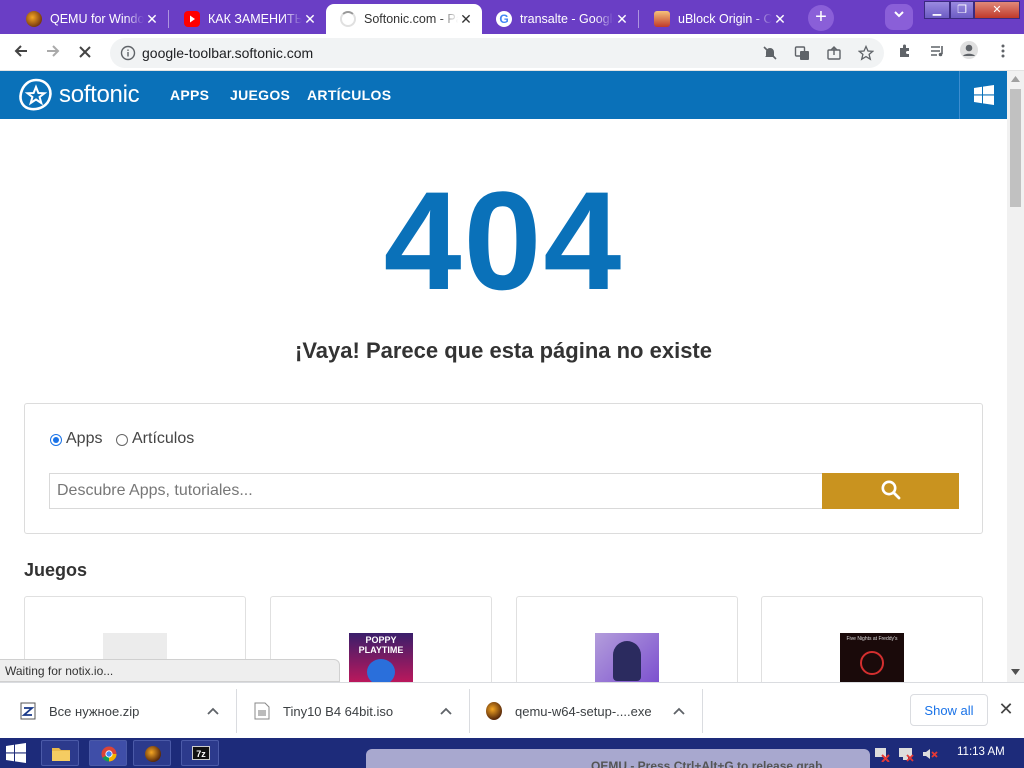  What do you see at coordinates (262, 711) in the screenshot?
I see `iso-file-icon` at bounding box center [262, 711].